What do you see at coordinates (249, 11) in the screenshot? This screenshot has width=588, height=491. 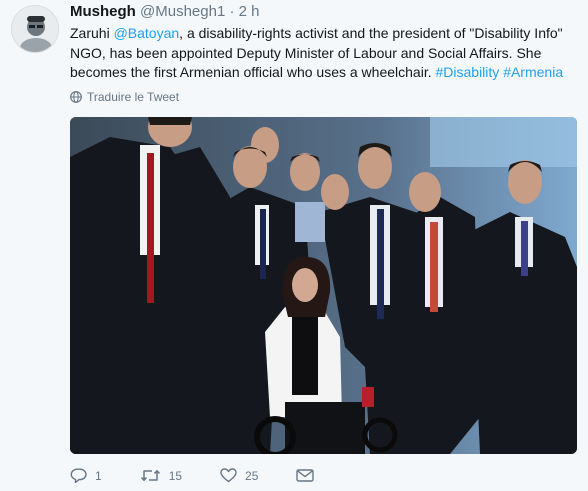 I see `timestamp: 2 h` at bounding box center [249, 11].